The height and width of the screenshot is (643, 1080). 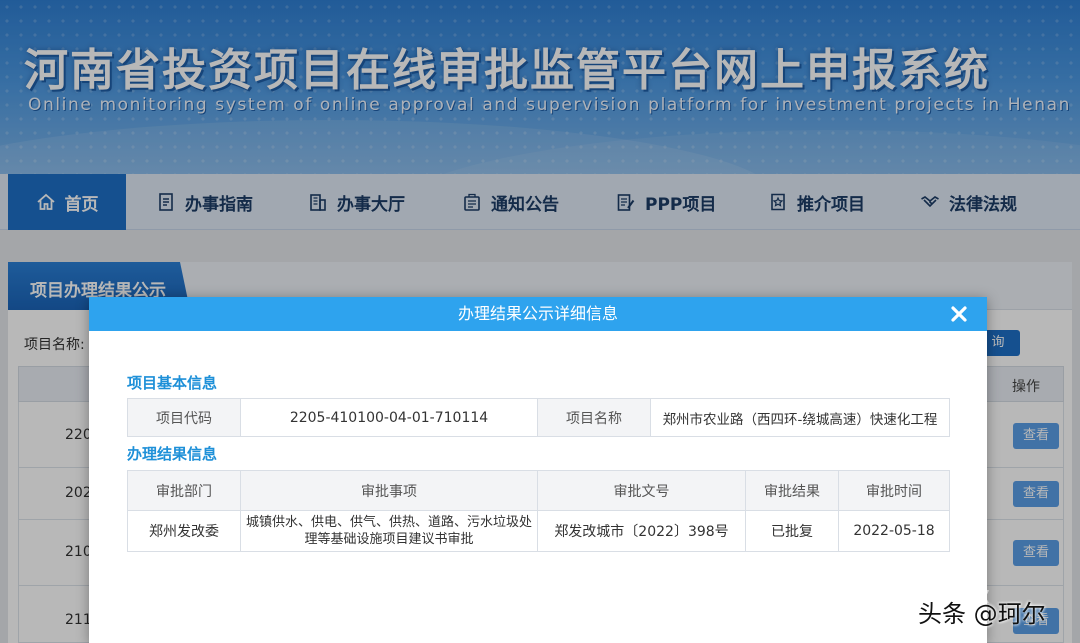 What do you see at coordinates (184, 417) in the screenshot?
I see `project-code-label: 项目代码` at bounding box center [184, 417].